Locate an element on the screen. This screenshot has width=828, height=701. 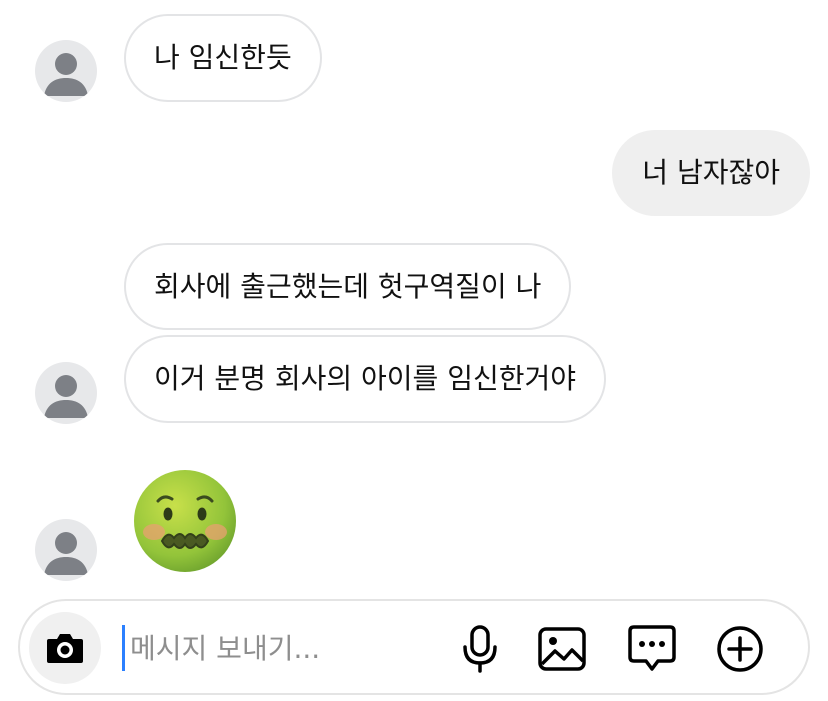
message-bubble-incoming: 이거 분명 회사의 아이를 임신한거야 is located at coordinates (365, 379).